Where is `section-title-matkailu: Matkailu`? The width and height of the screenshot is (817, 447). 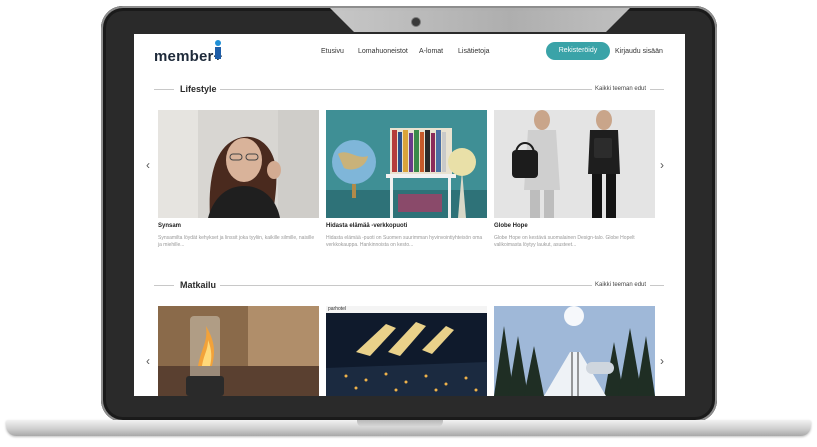 section-title-matkailu: Matkailu is located at coordinates (198, 285).